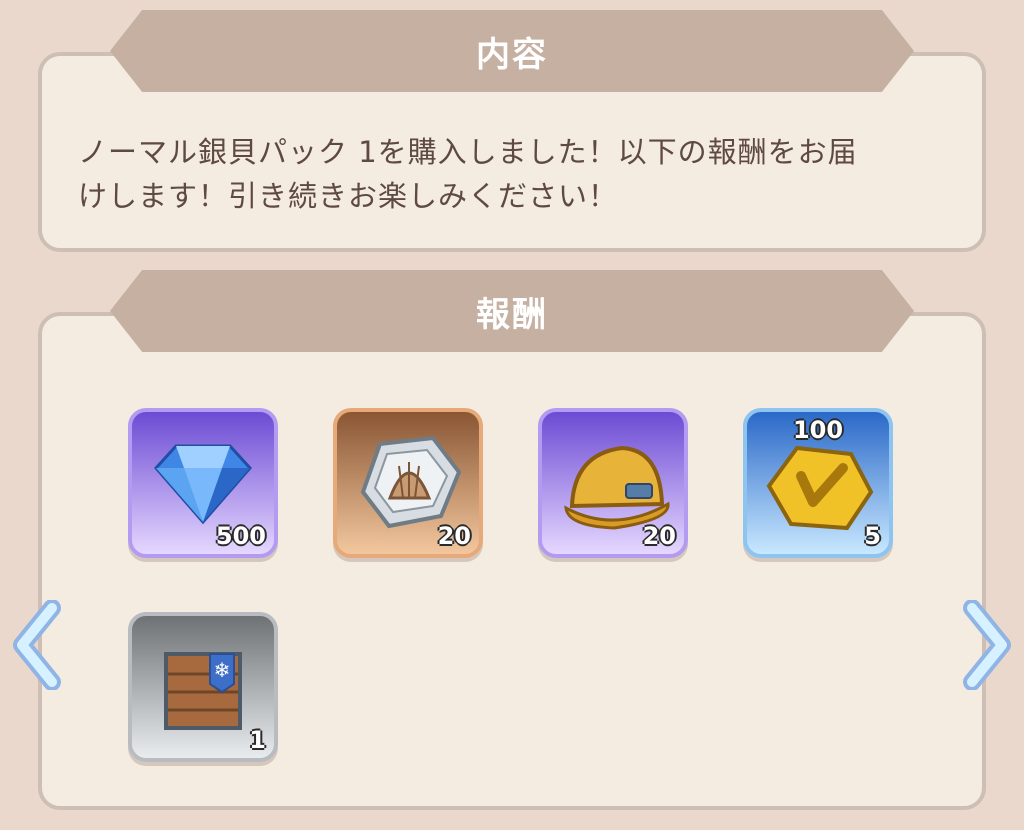  What do you see at coordinates (512, 54) in the screenshot?
I see `content-title: 内容` at bounding box center [512, 54].